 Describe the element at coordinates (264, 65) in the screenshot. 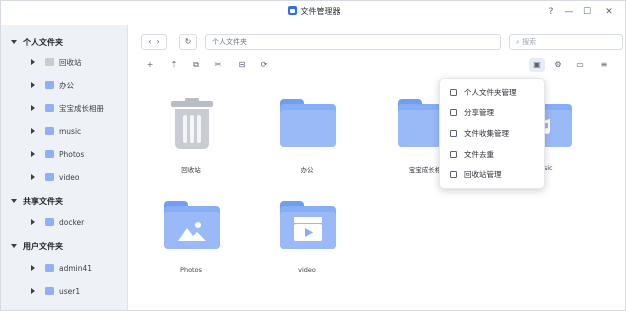

I see `share-button: ⟳` at that location.